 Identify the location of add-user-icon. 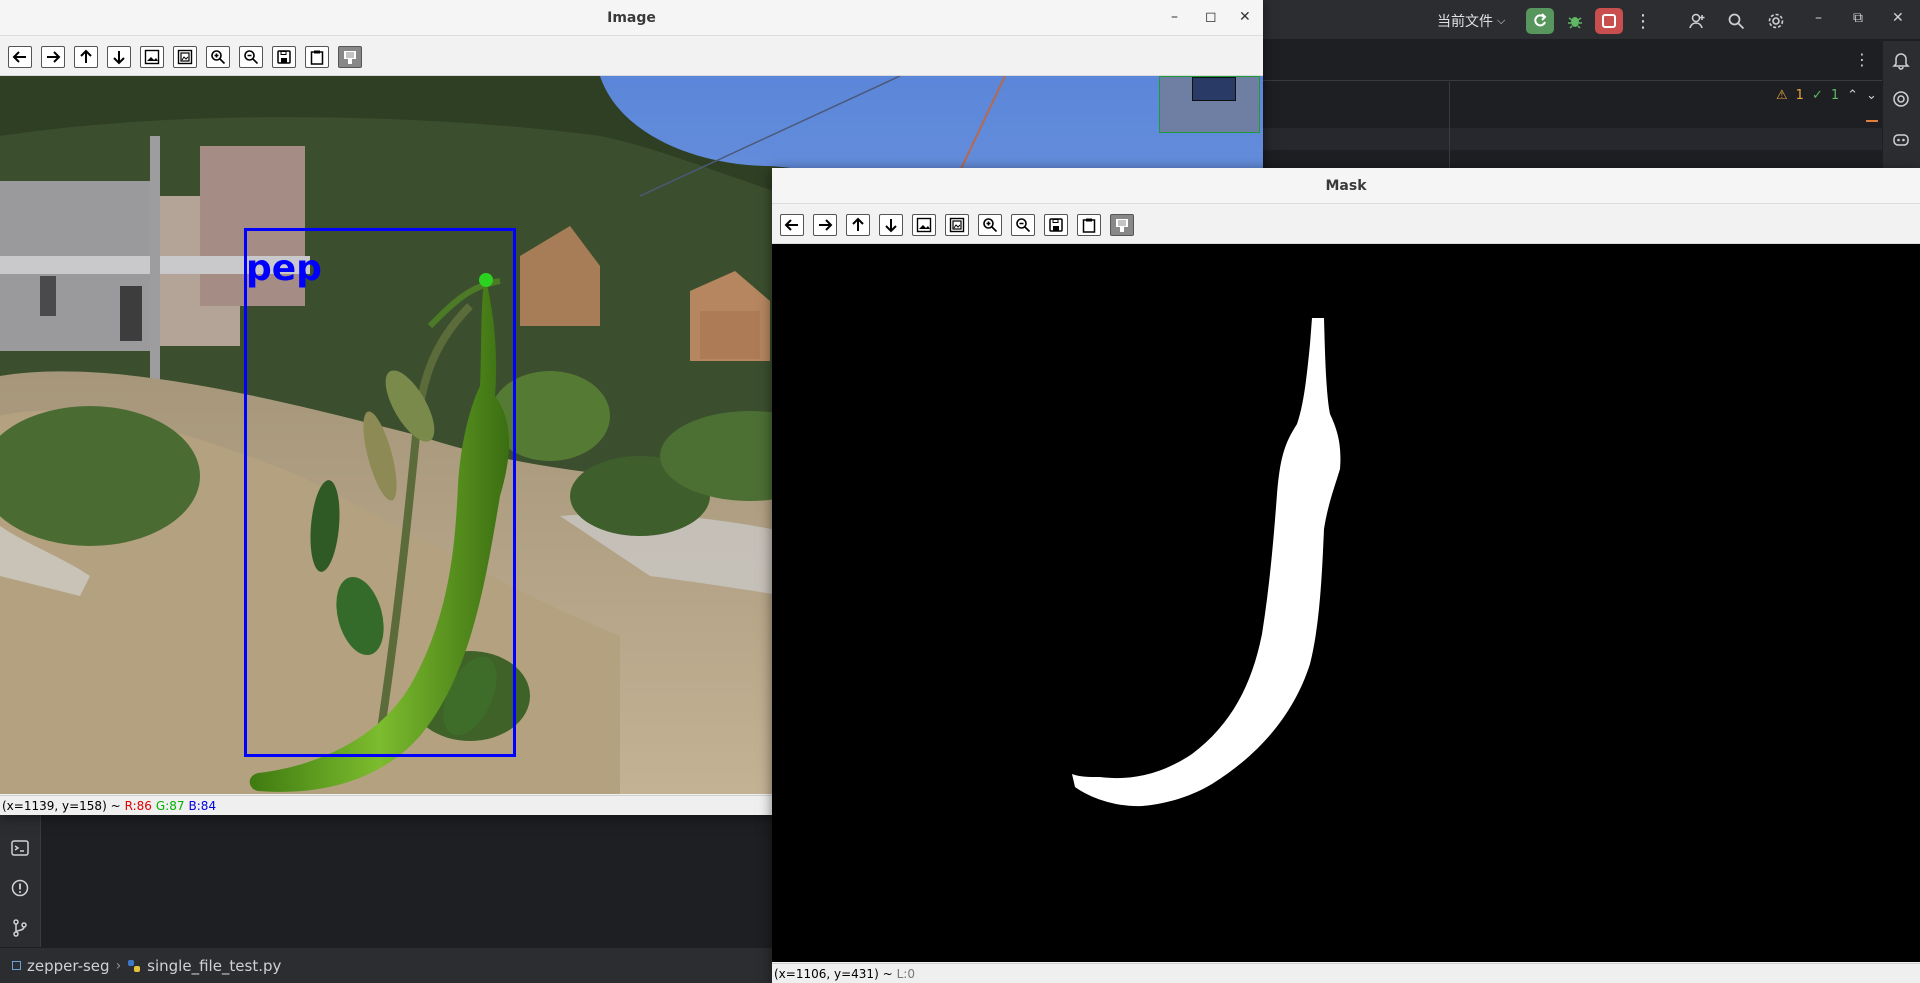
(1697, 21).